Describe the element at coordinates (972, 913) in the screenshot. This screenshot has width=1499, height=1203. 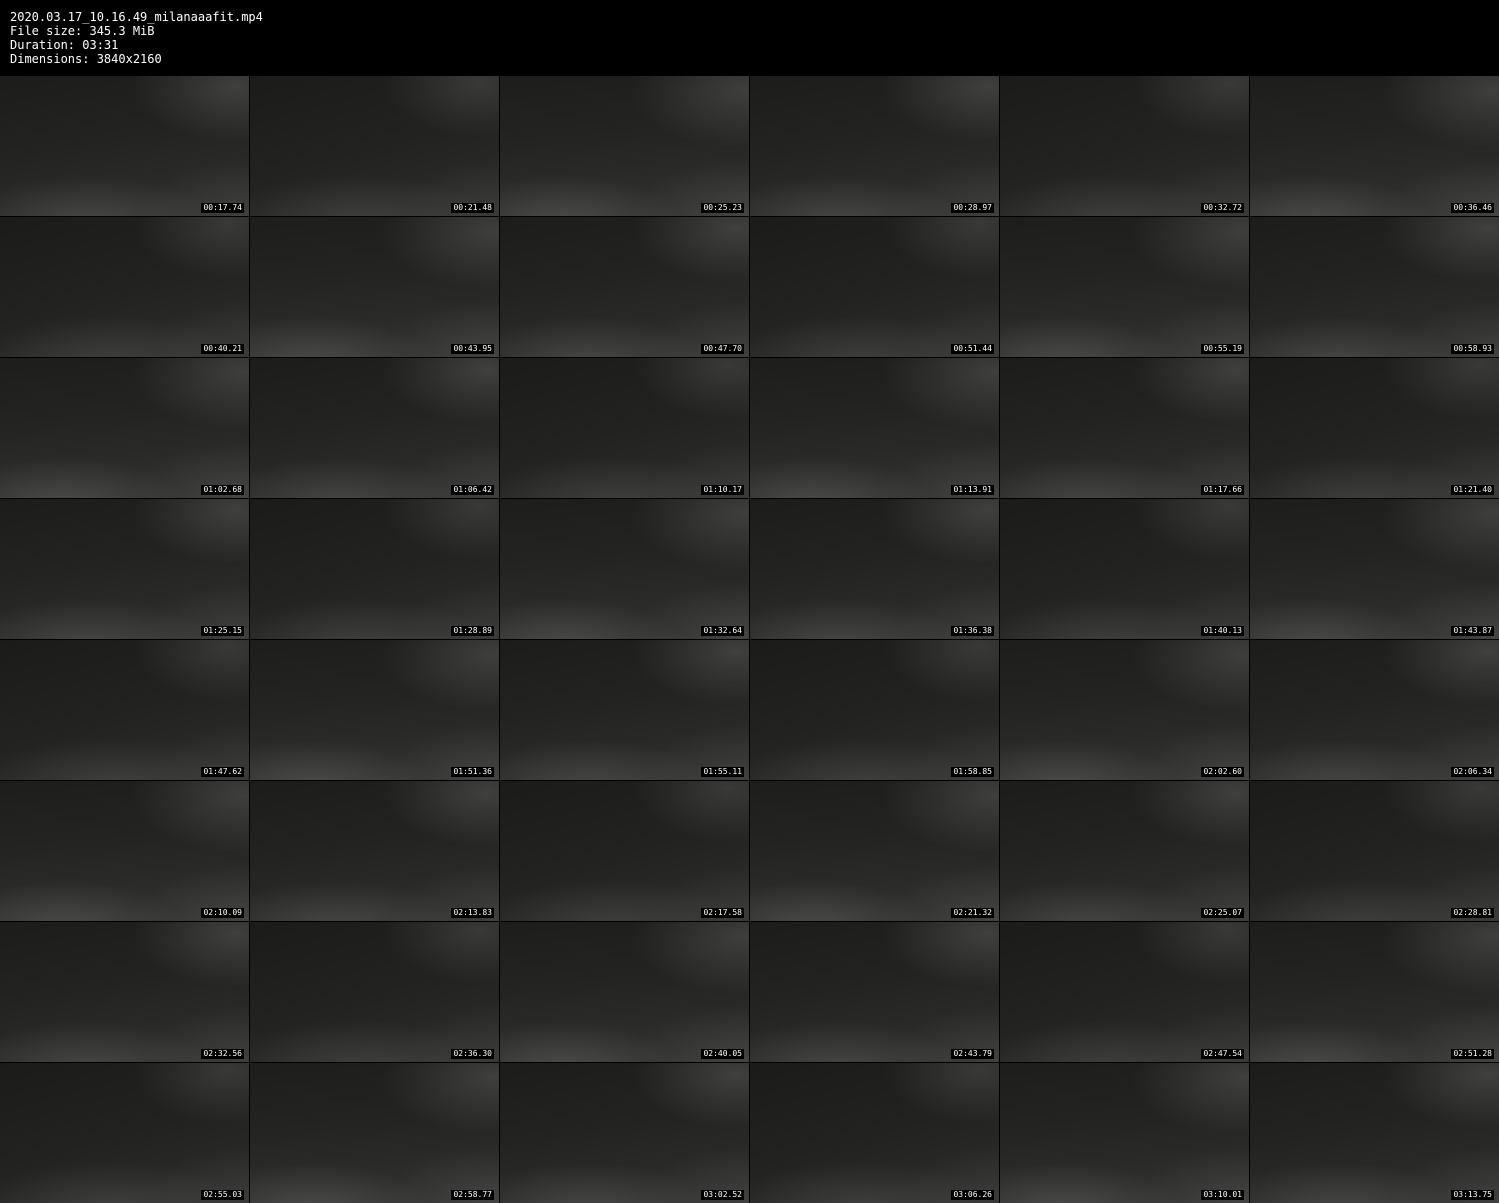
I see `thumbnail-timestamp: 02:21.32` at that location.